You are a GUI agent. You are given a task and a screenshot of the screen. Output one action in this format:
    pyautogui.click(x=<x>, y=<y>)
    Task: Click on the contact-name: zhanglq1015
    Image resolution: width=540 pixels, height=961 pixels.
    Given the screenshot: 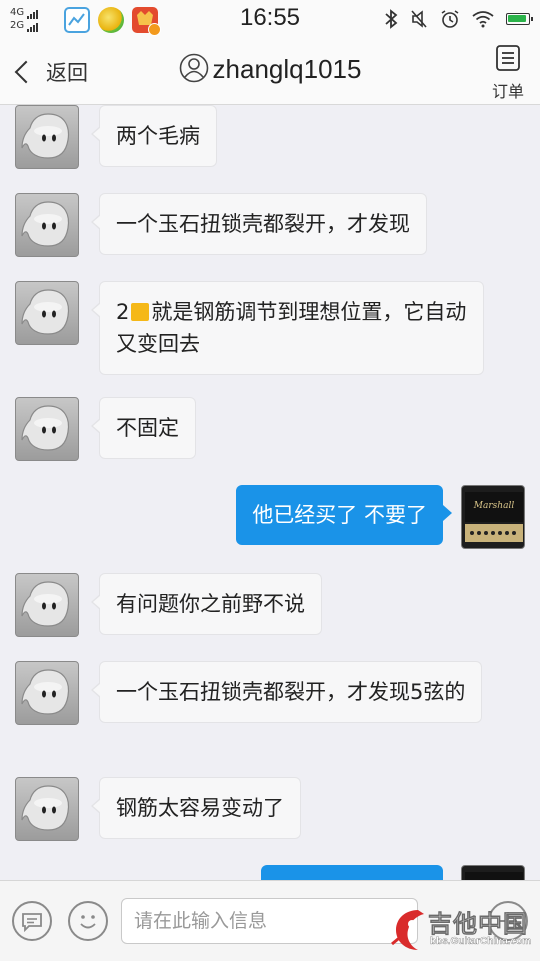 What is the action you would take?
    pyautogui.click(x=287, y=69)
    